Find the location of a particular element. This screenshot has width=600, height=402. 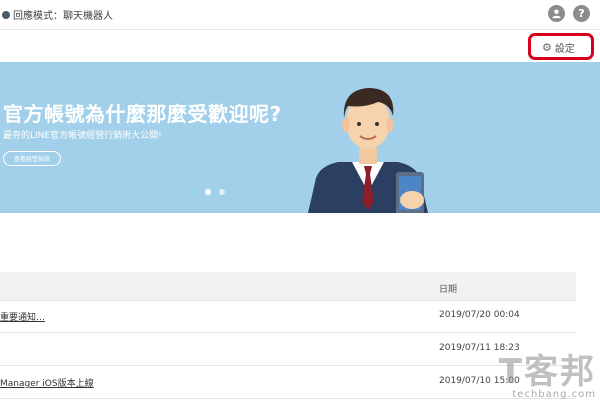

response-mode-label: 回應模式：聊天機器人 is located at coordinates (63, 16).